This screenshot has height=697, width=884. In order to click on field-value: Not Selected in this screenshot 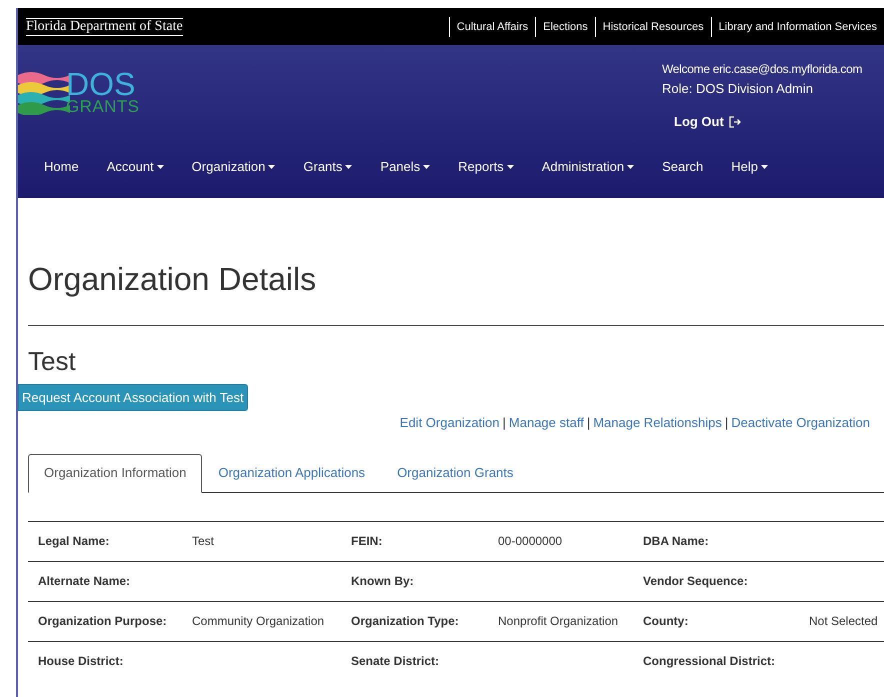, I will do `click(843, 621)`.